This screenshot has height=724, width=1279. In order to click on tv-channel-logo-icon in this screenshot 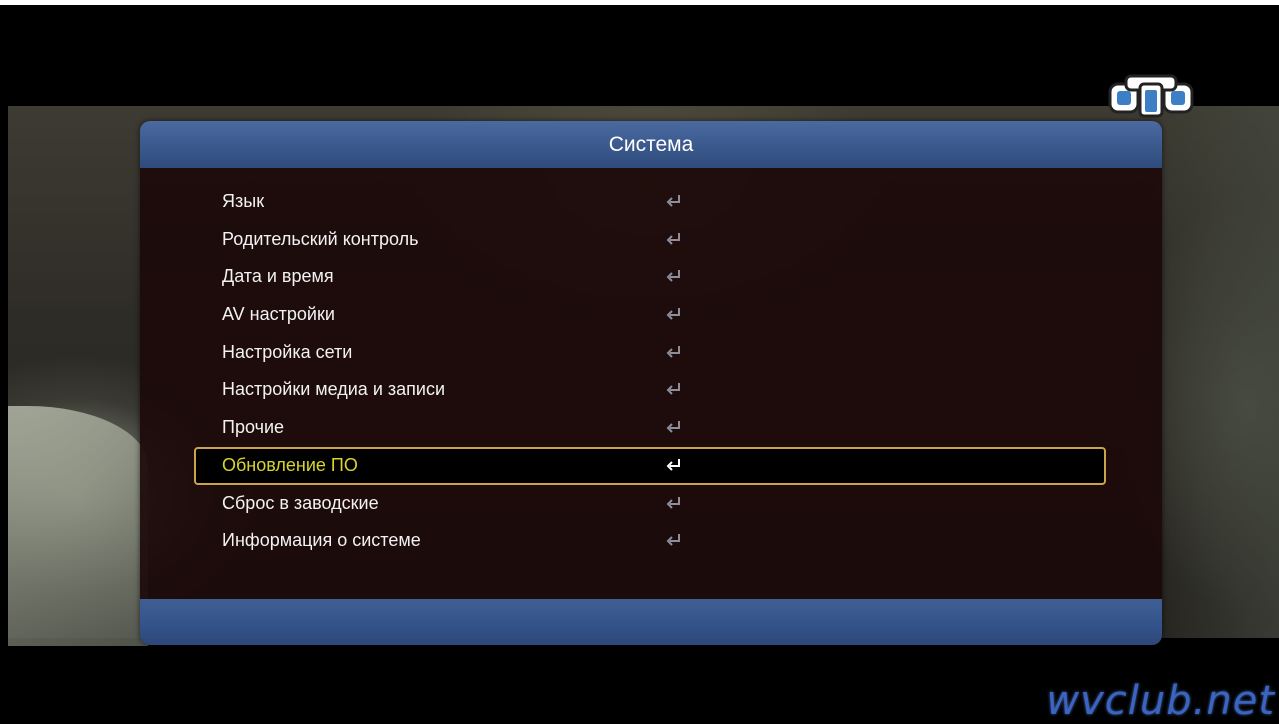, I will do `click(1151, 96)`.